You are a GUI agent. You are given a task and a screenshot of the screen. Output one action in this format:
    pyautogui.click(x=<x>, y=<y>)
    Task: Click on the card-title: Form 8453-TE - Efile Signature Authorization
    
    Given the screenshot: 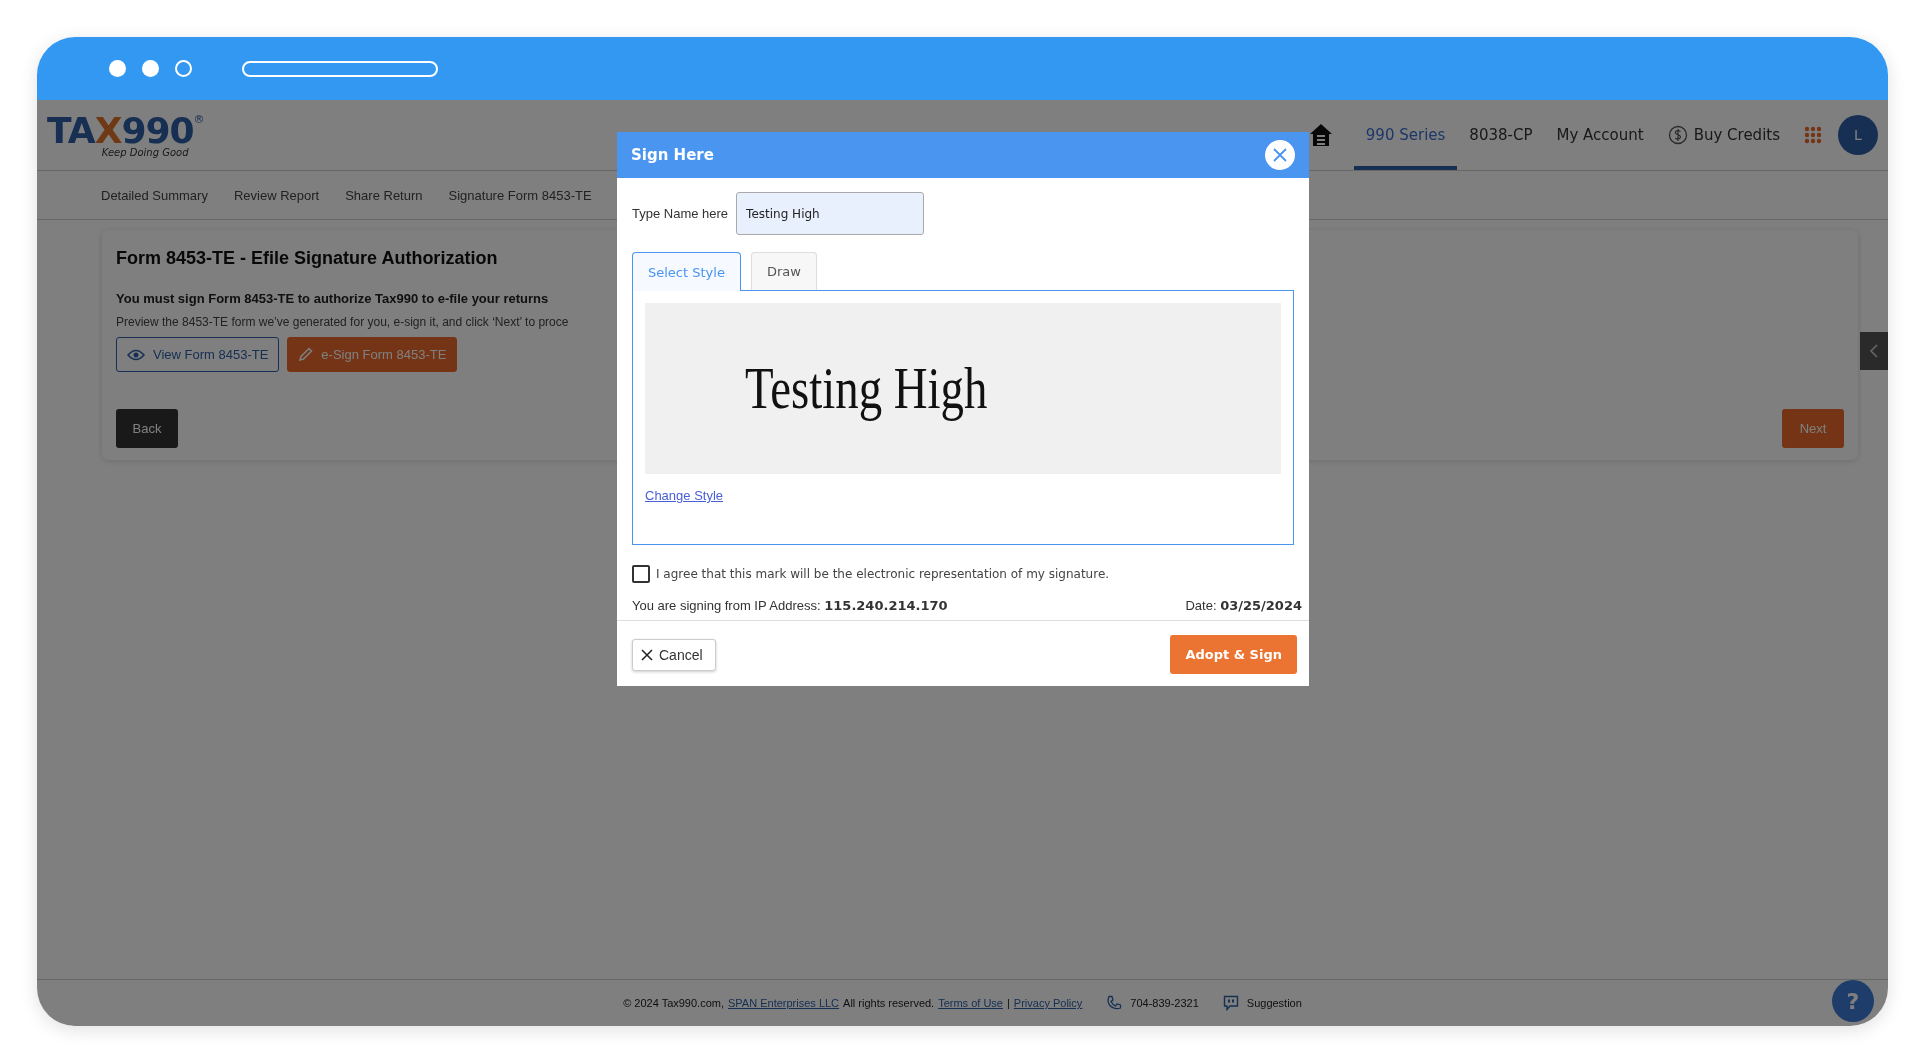 What is the action you would take?
    pyautogui.click(x=307, y=258)
    